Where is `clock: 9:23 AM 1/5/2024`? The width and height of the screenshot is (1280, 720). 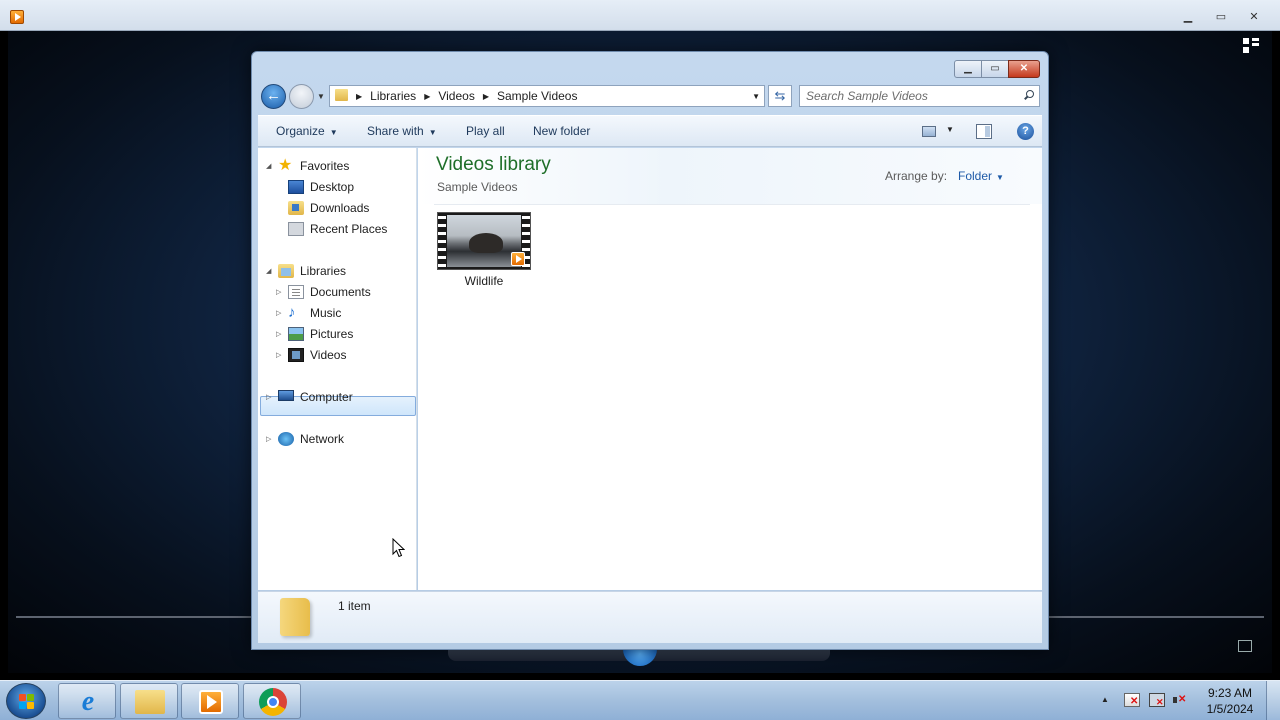 clock: 9:23 AM 1/5/2024 is located at coordinates (1230, 701).